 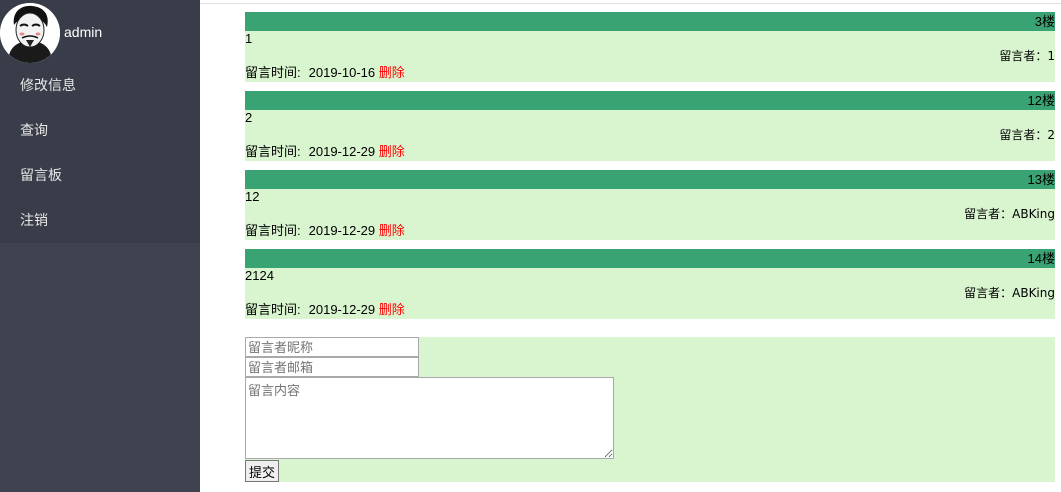 I want to click on menu-item-message-board: 留言板, so click(x=100, y=175).